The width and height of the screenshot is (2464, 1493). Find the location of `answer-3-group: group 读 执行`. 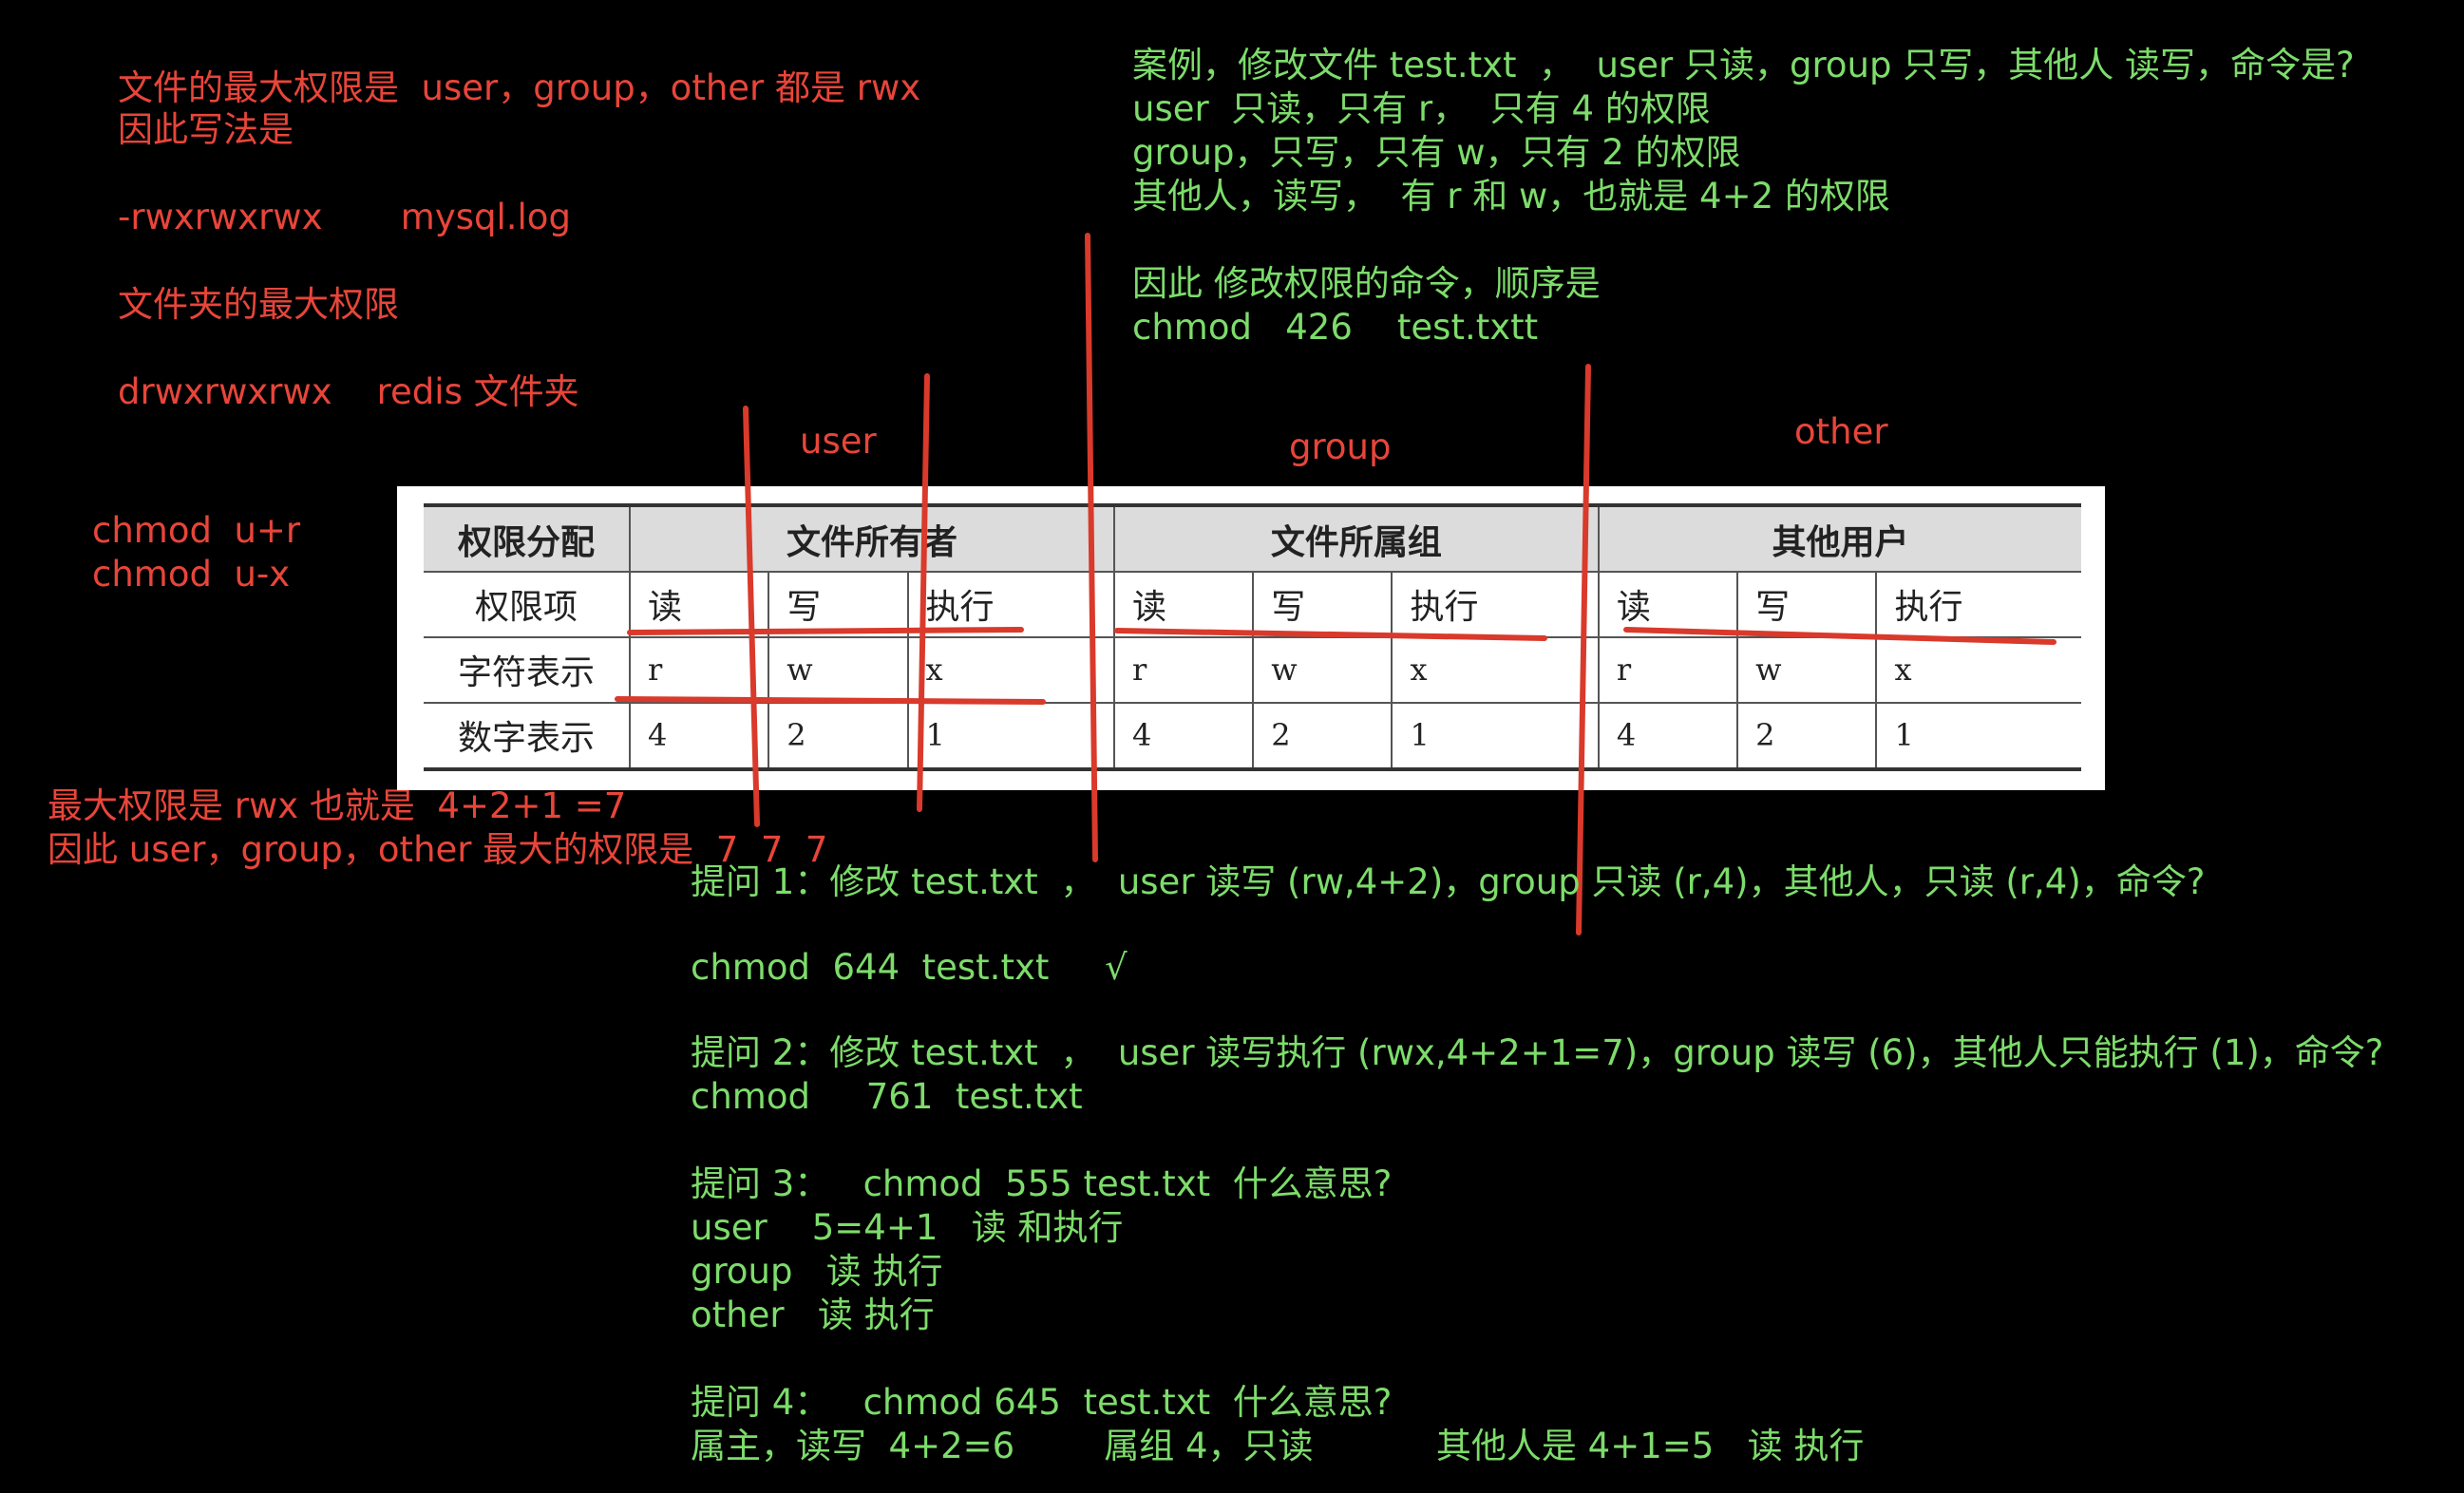

answer-3-group: group 读 执行 is located at coordinates (817, 1271).